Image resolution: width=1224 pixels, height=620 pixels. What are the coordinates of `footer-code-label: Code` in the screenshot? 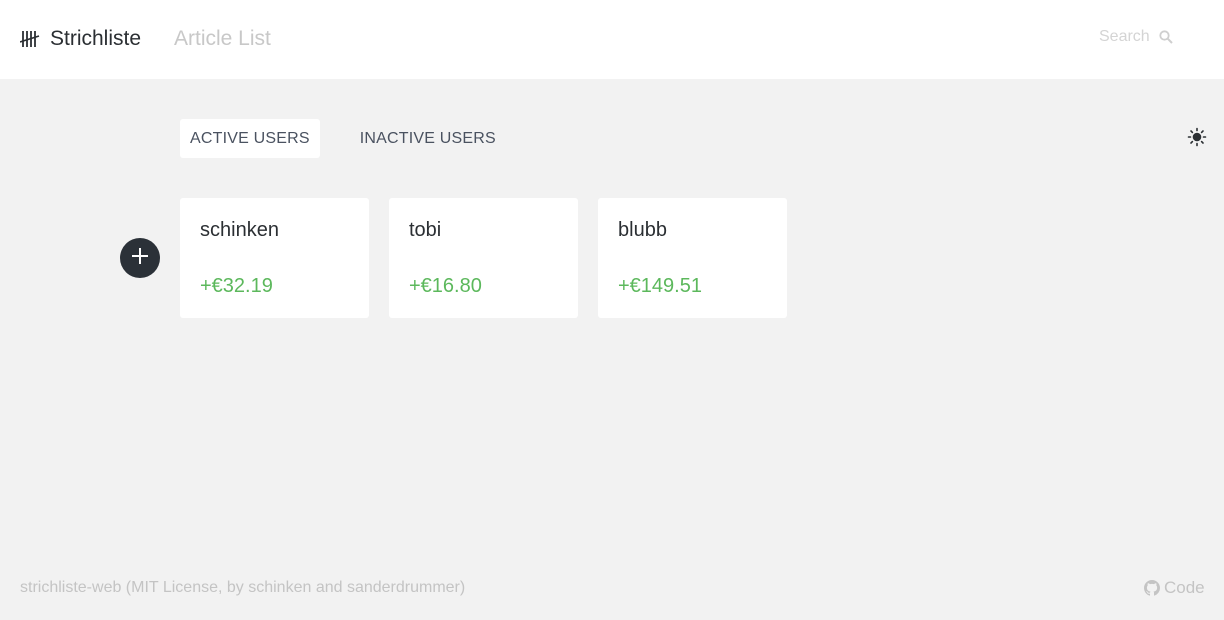 It's located at (1184, 587).